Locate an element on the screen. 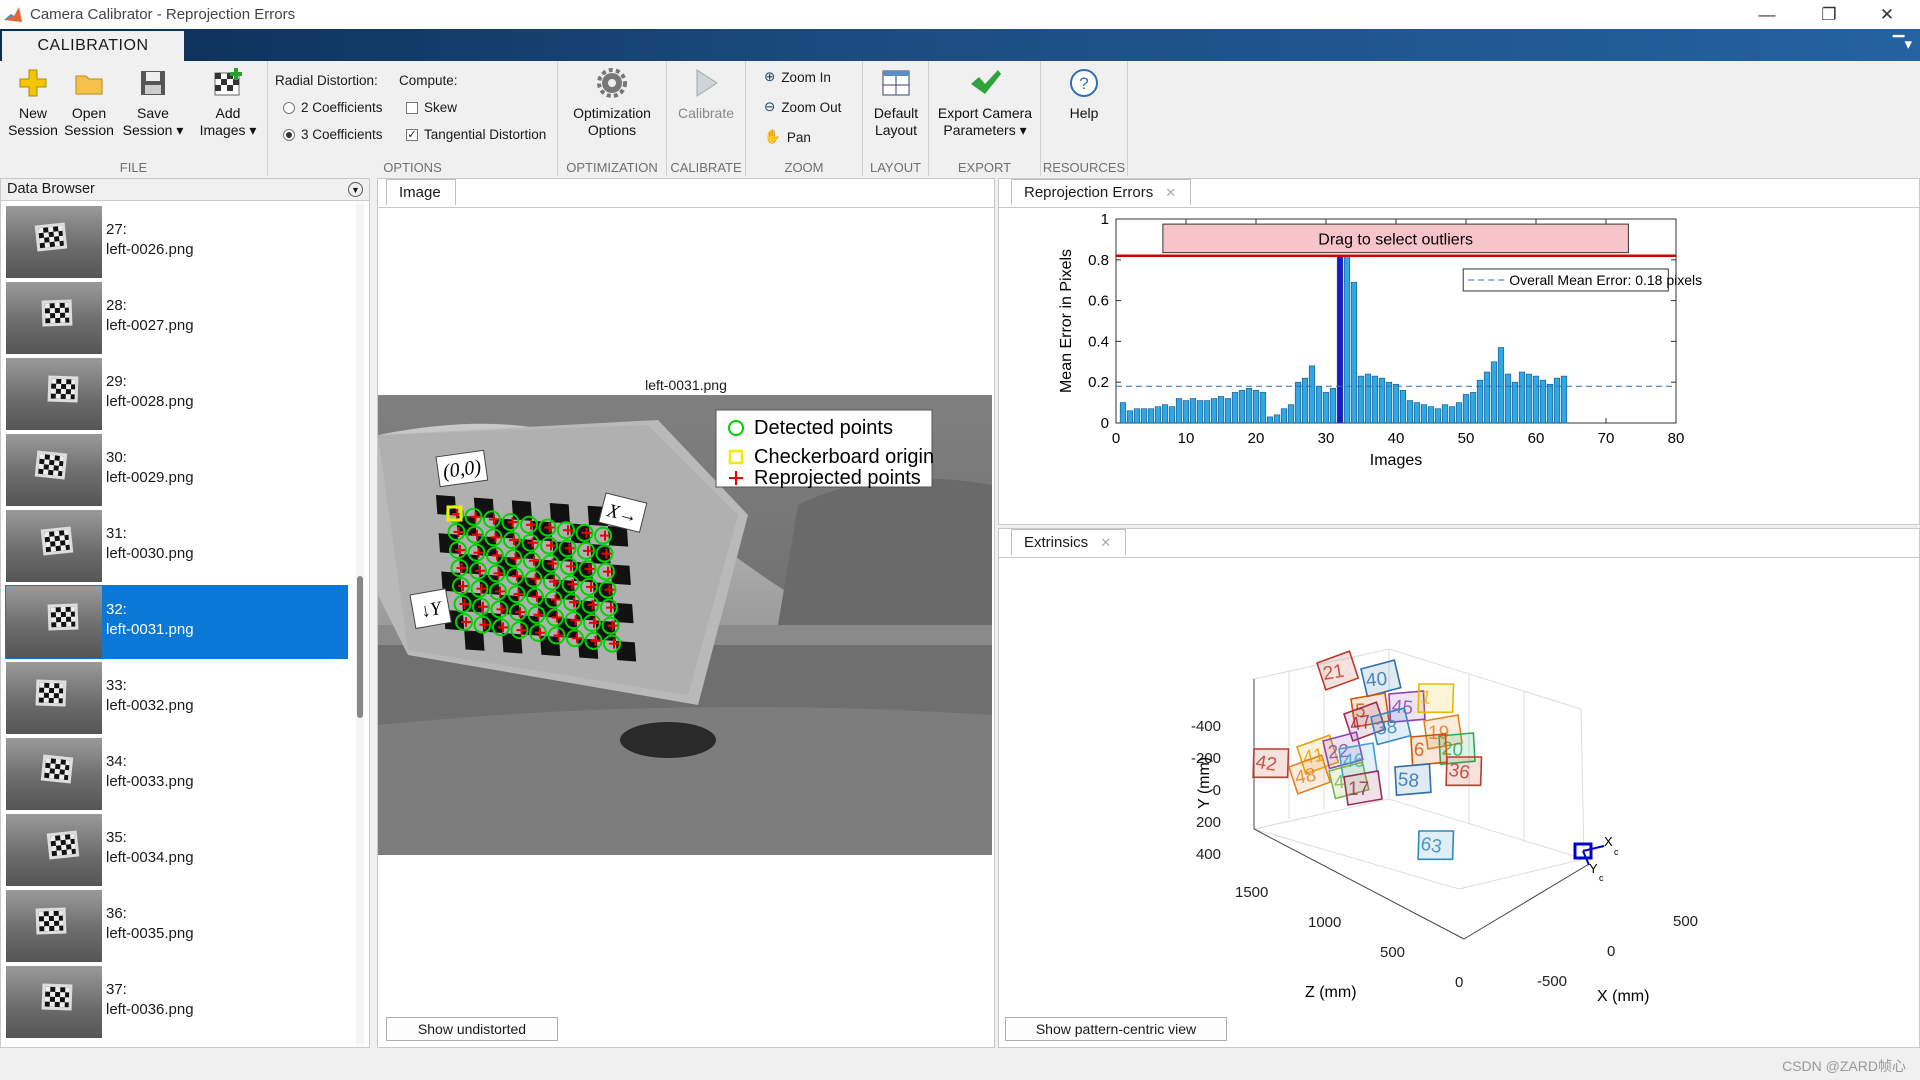  list-item: 33: left-0032.png is located at coordinates (176, 698).